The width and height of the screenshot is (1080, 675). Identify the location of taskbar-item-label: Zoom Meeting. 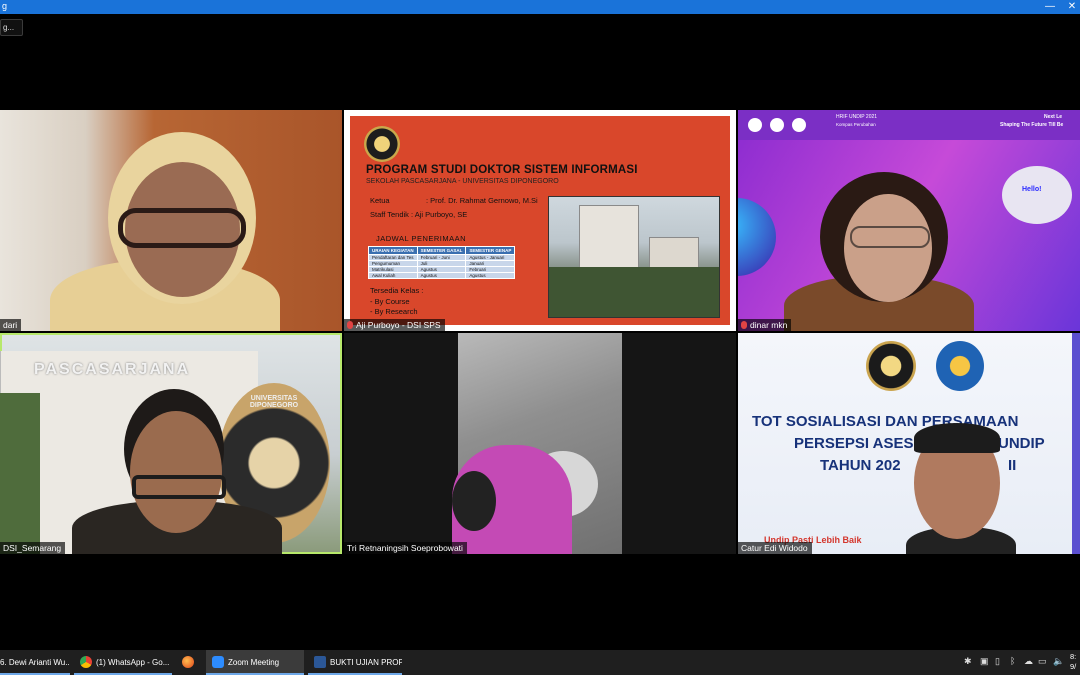
(254, 662).